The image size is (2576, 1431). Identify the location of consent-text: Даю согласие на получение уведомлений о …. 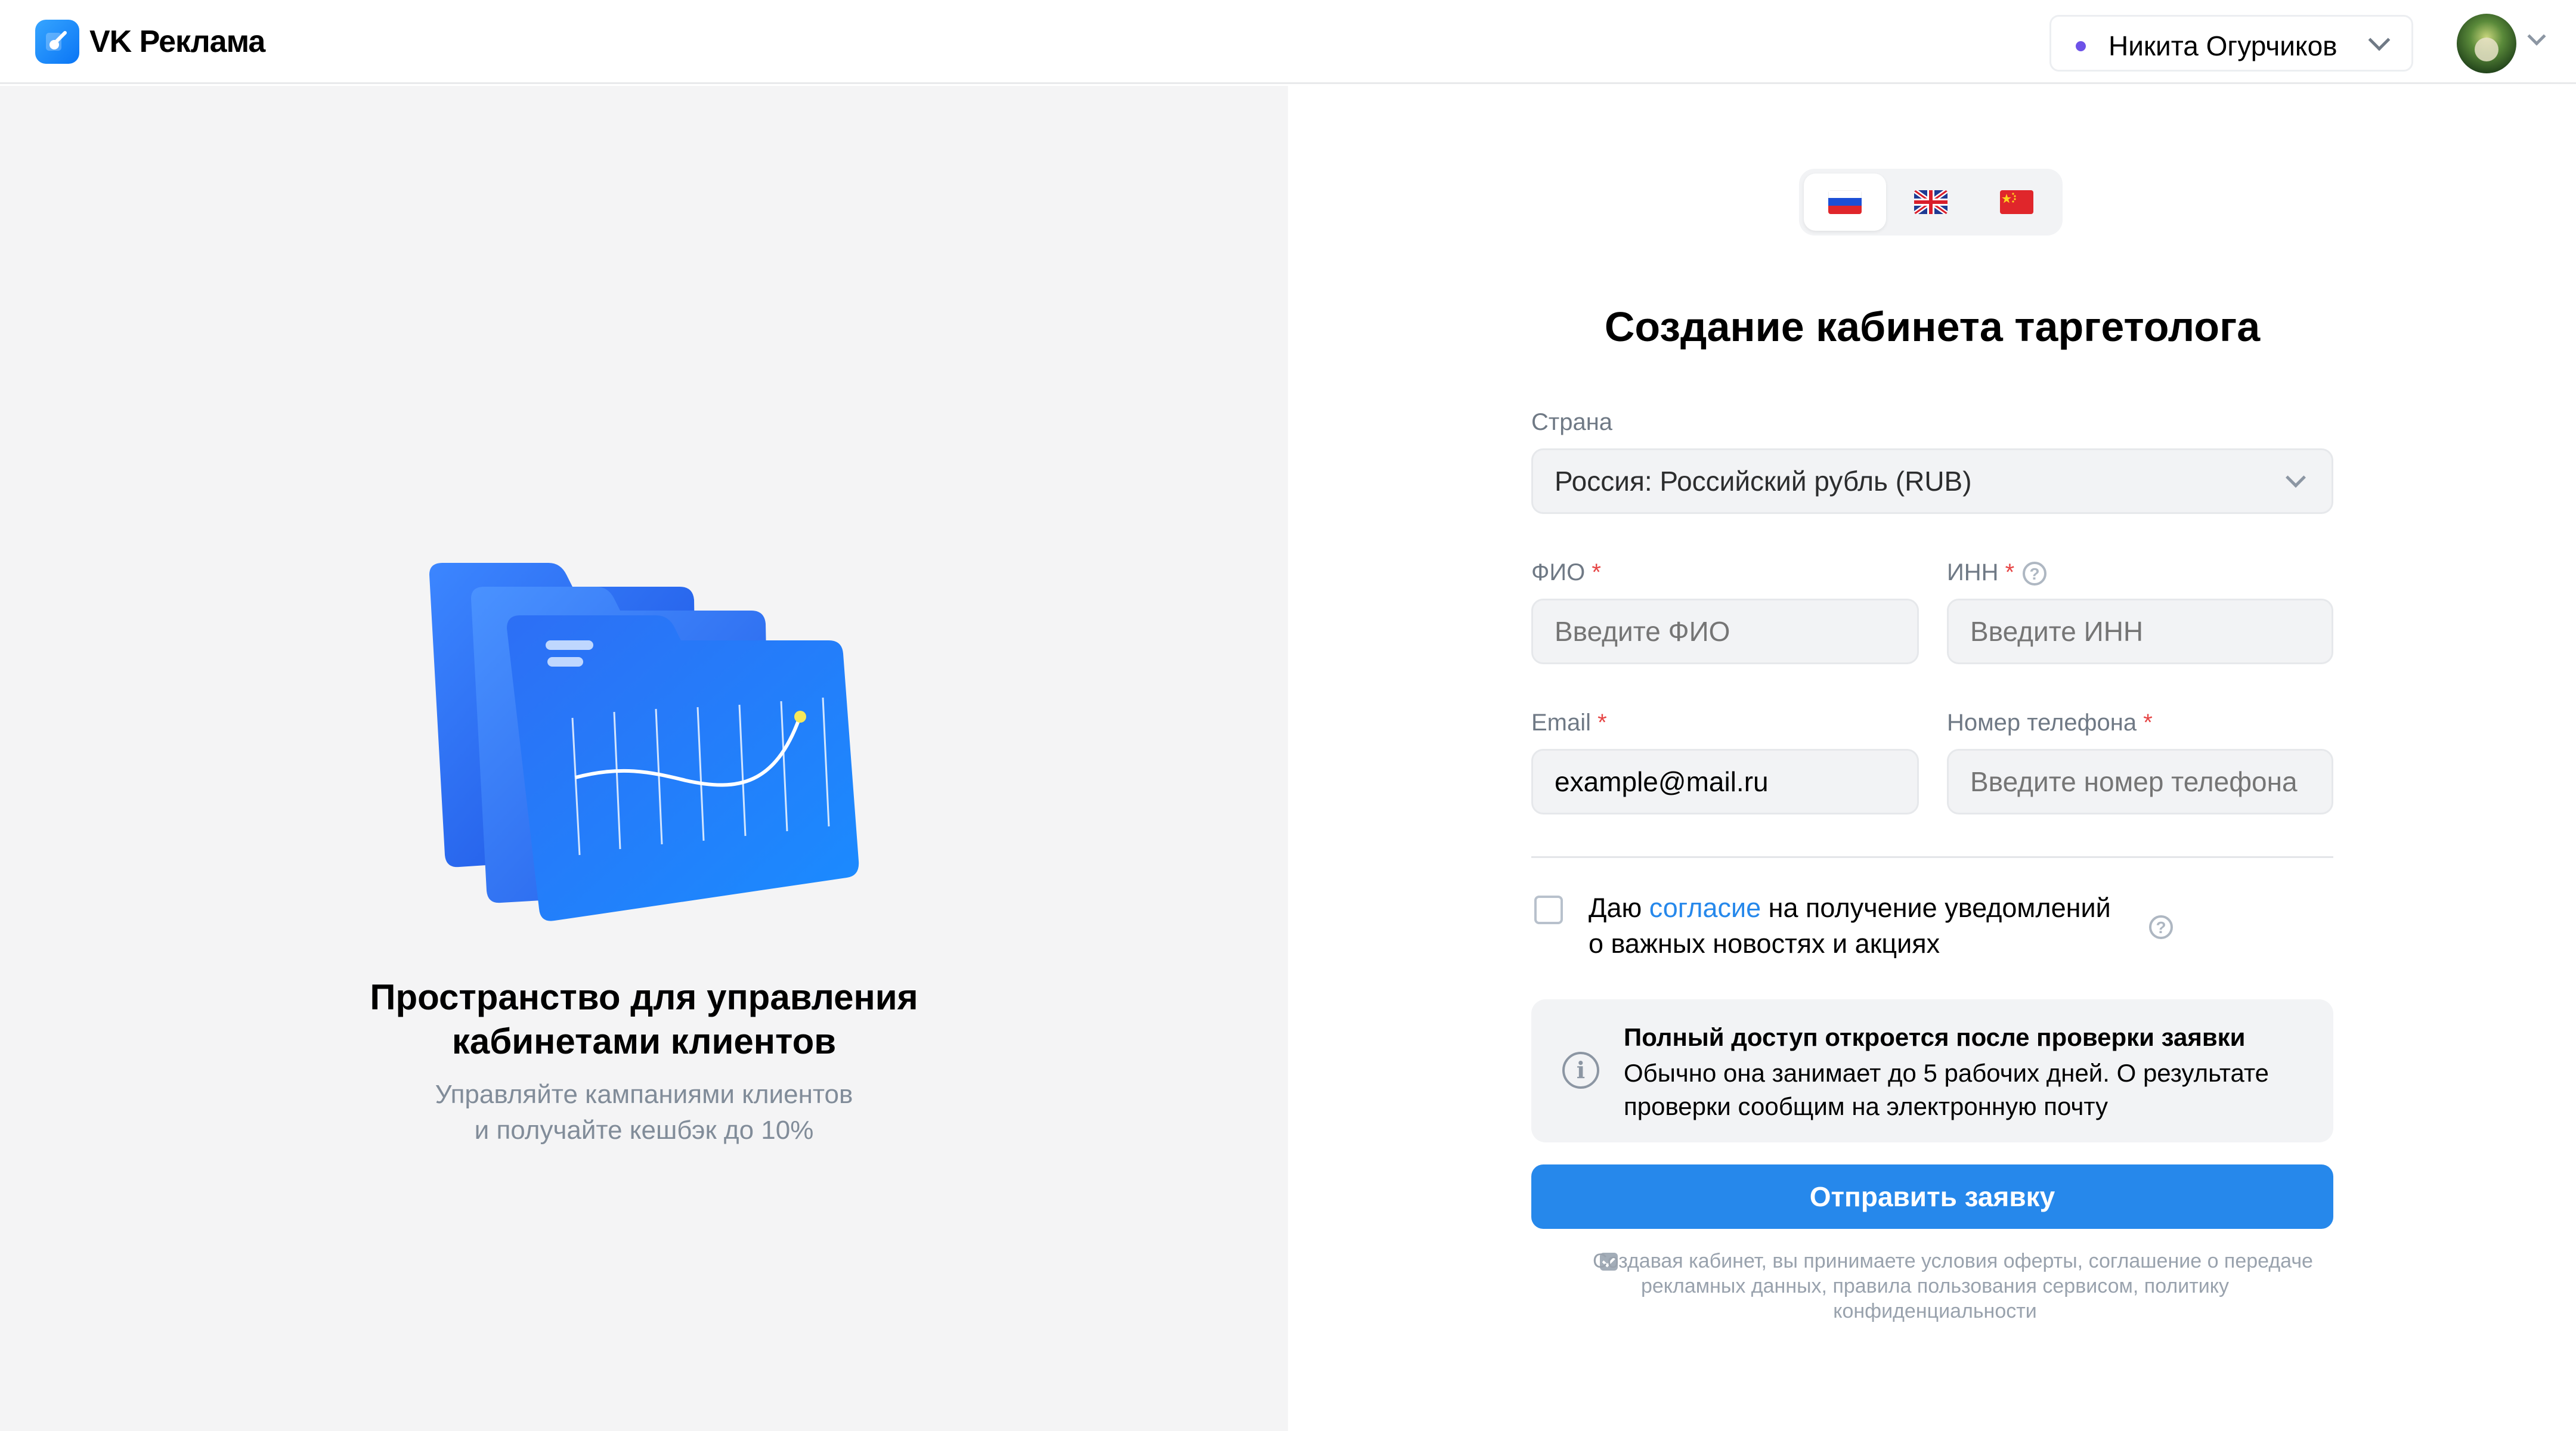
(1872, 926).